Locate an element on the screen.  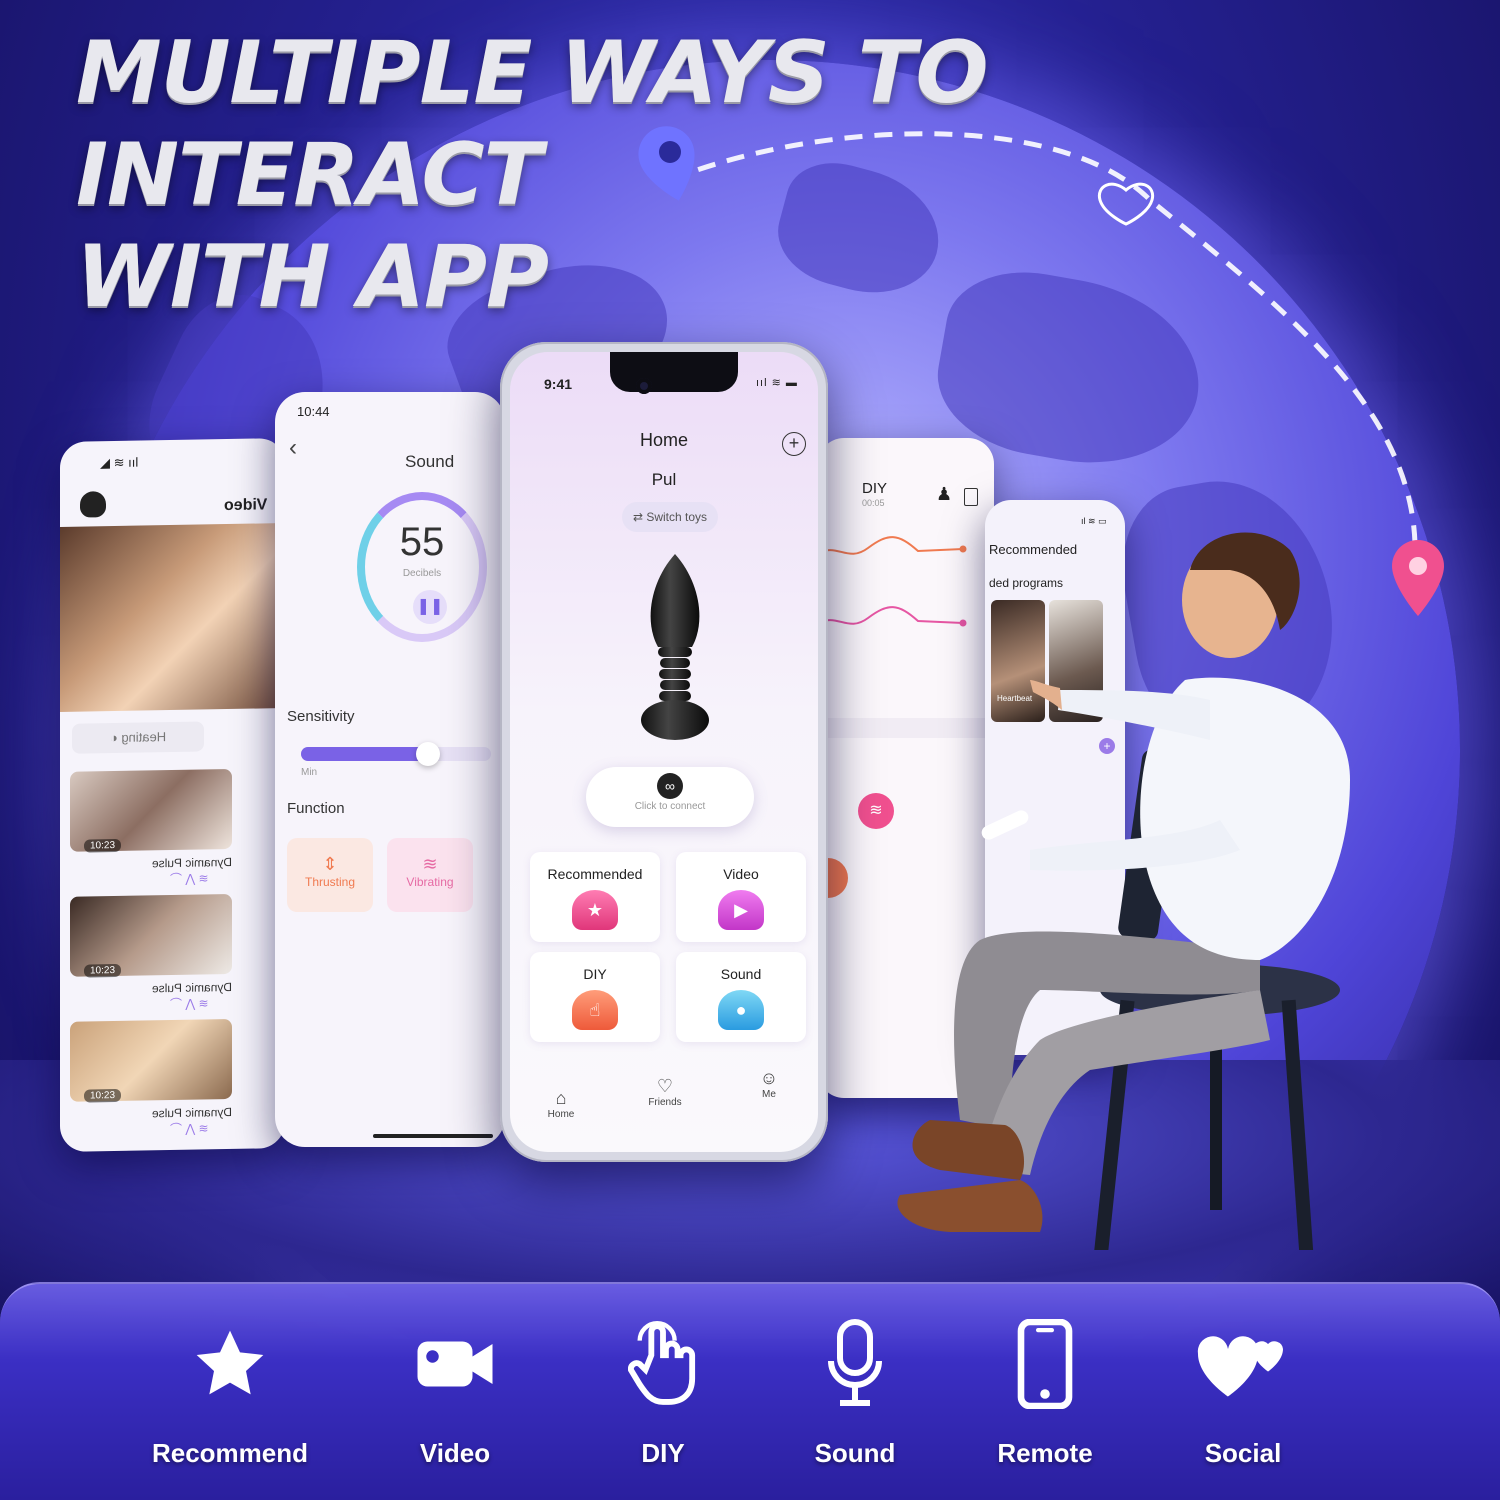
connect-button: ∞ Click to connect is located at coordinates (670, 797).